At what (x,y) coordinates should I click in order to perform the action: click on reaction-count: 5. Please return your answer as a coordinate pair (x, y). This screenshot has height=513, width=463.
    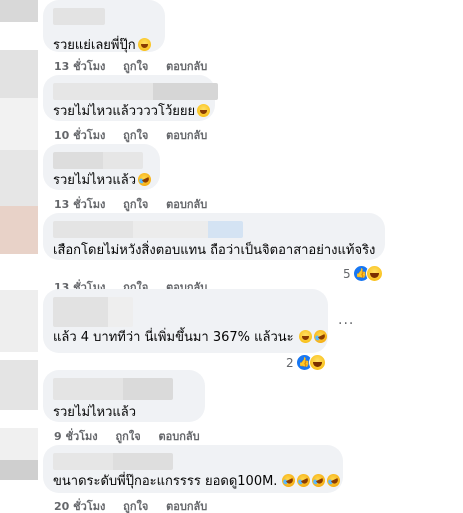
    Looking at the image, I should click on (347, 273).